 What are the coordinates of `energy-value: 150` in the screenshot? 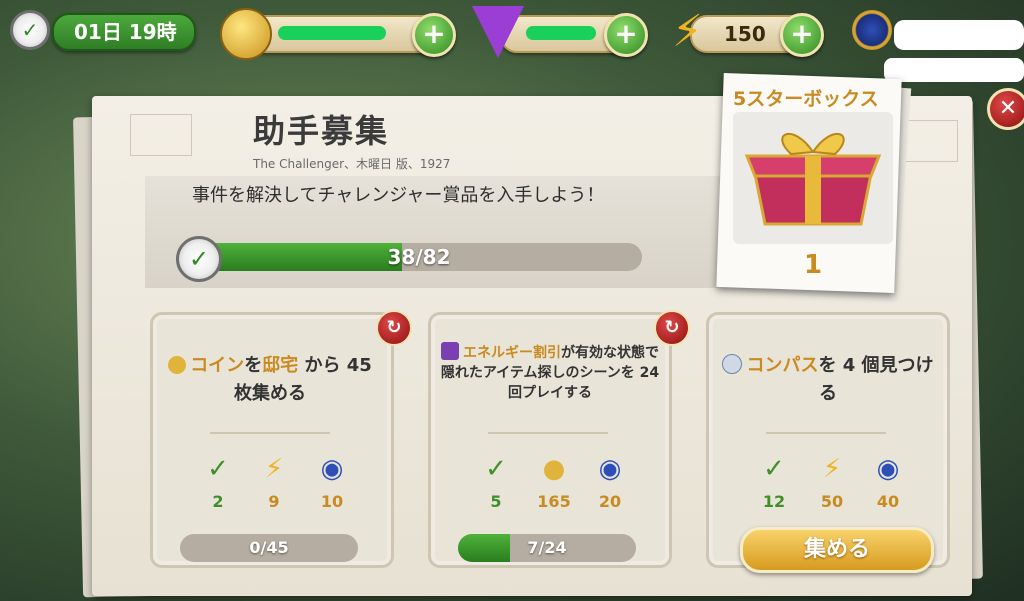 It's located at (745, 34).